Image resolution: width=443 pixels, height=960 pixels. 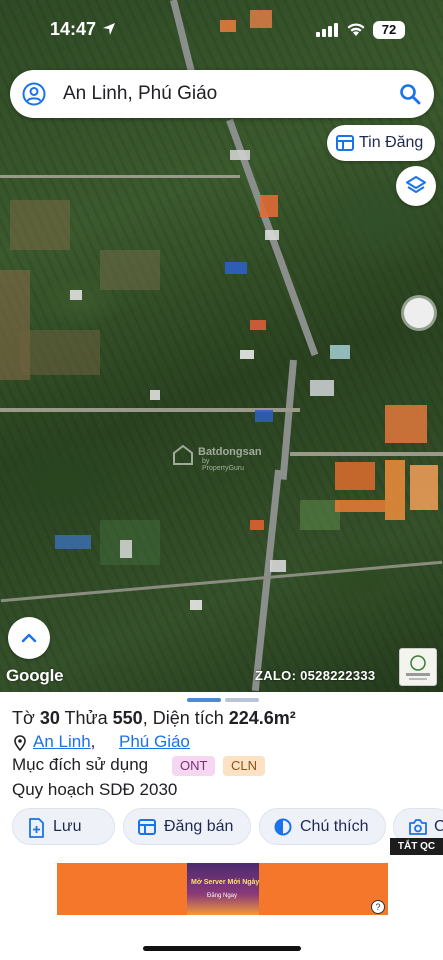 I want to click on search-bar: An Linh, Phú Giáo, so click(x=222, y=94).